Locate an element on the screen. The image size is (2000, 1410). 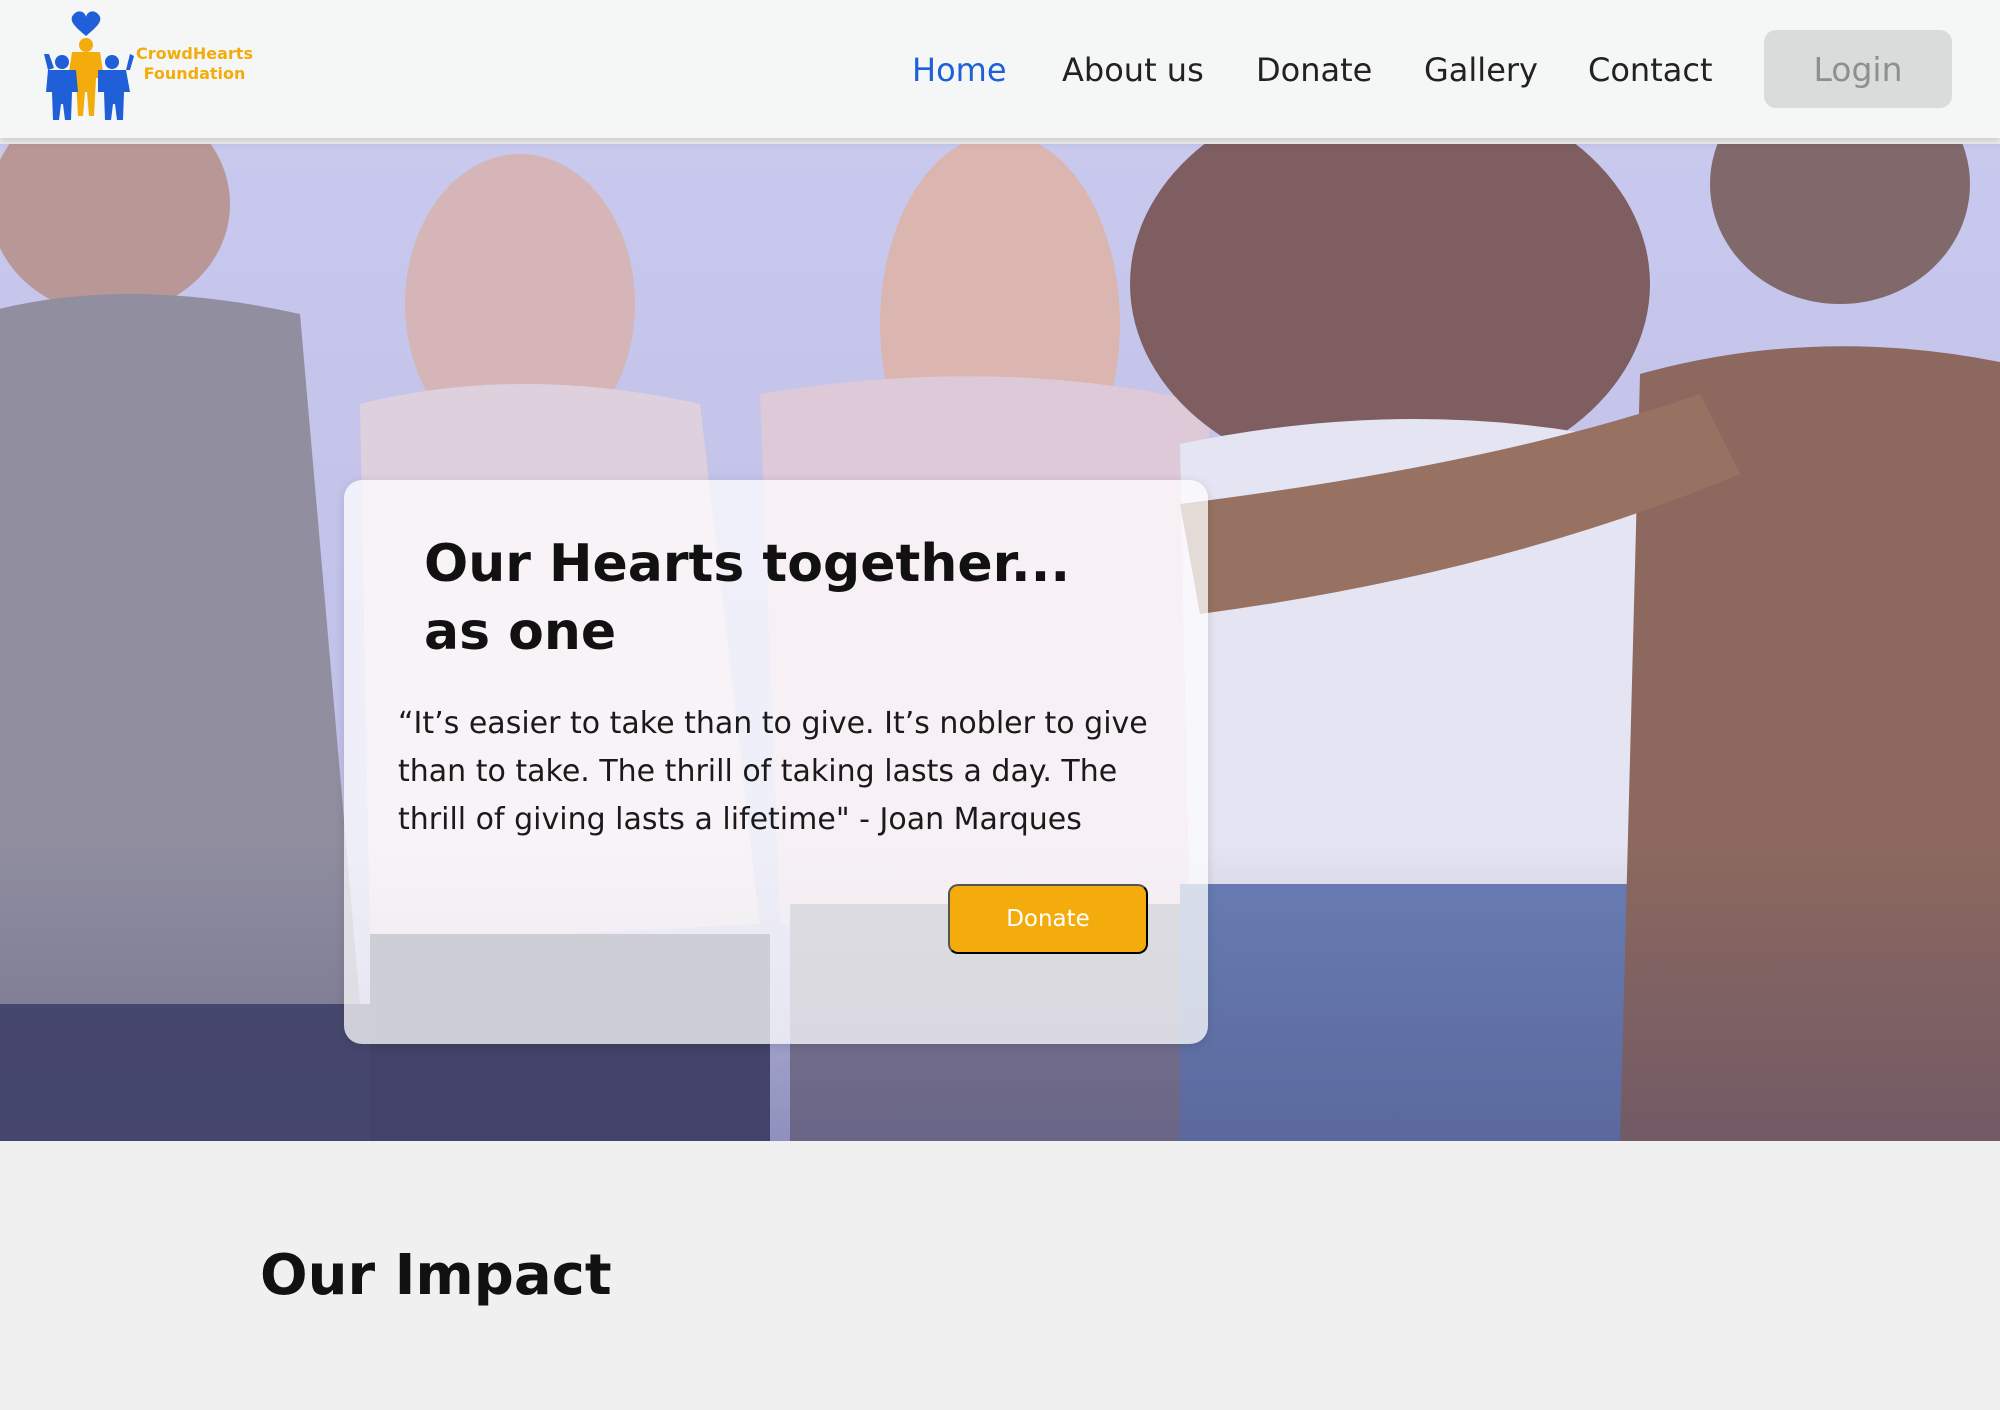
nav-about-us: About us is located at coordinates (1133, 70).